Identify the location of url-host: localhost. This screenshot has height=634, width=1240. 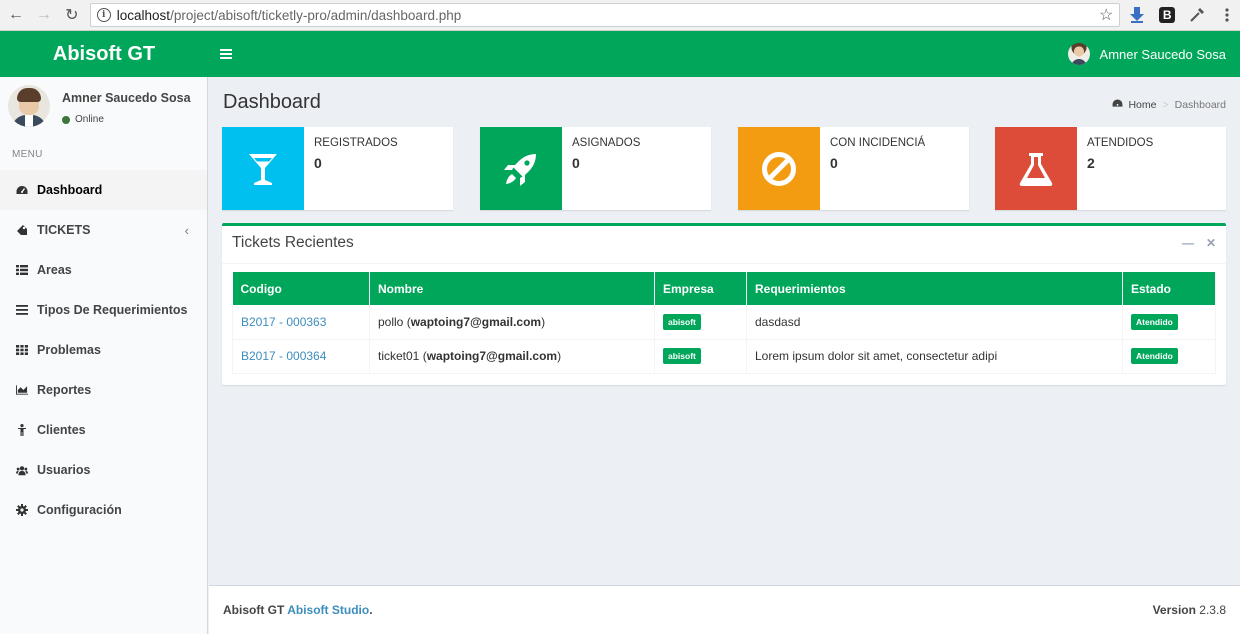
(143, 15).